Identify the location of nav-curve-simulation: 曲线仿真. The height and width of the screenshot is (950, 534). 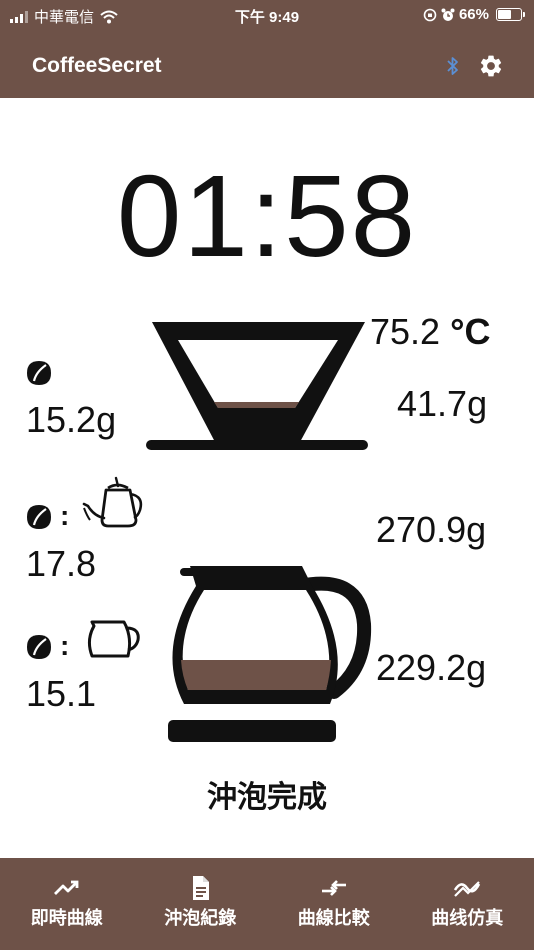
(467, 904).